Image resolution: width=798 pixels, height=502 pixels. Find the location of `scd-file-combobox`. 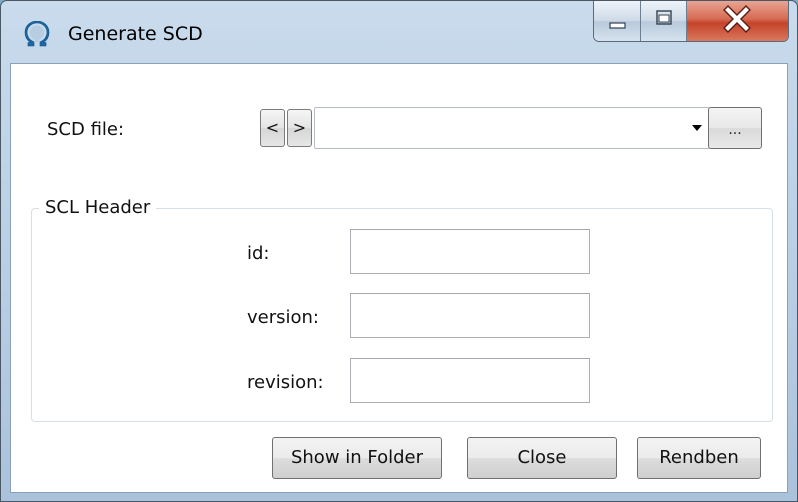

scd-file-combobox is located at coordinates (512, 128).